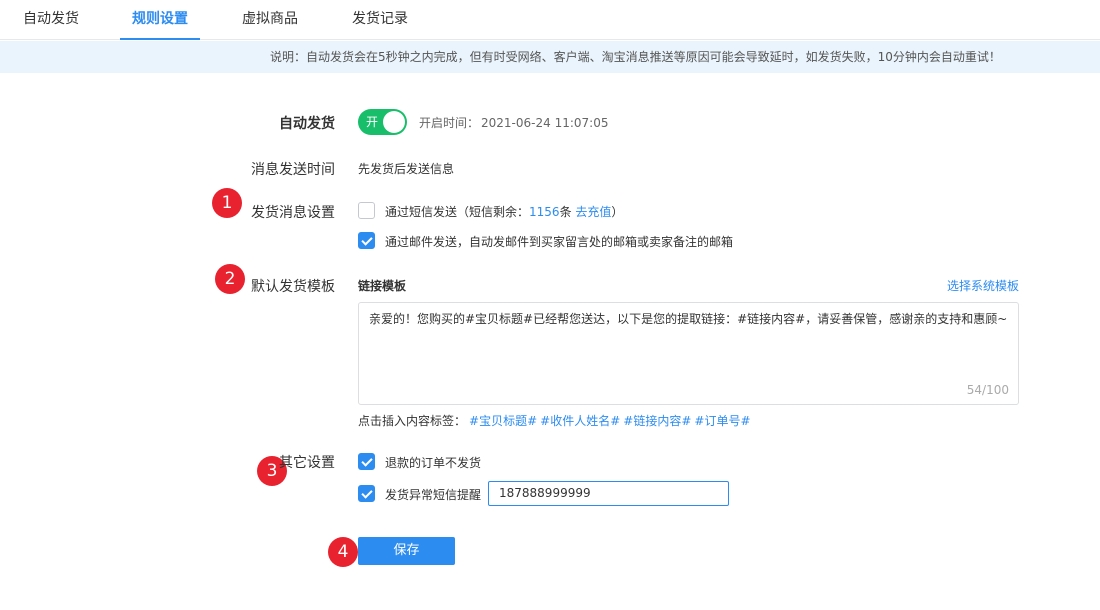  What do you see at coordinates (293, 170) in the screenshot?
I see `message-time-label: 消息发送时间` at bounding box center [293, 170].